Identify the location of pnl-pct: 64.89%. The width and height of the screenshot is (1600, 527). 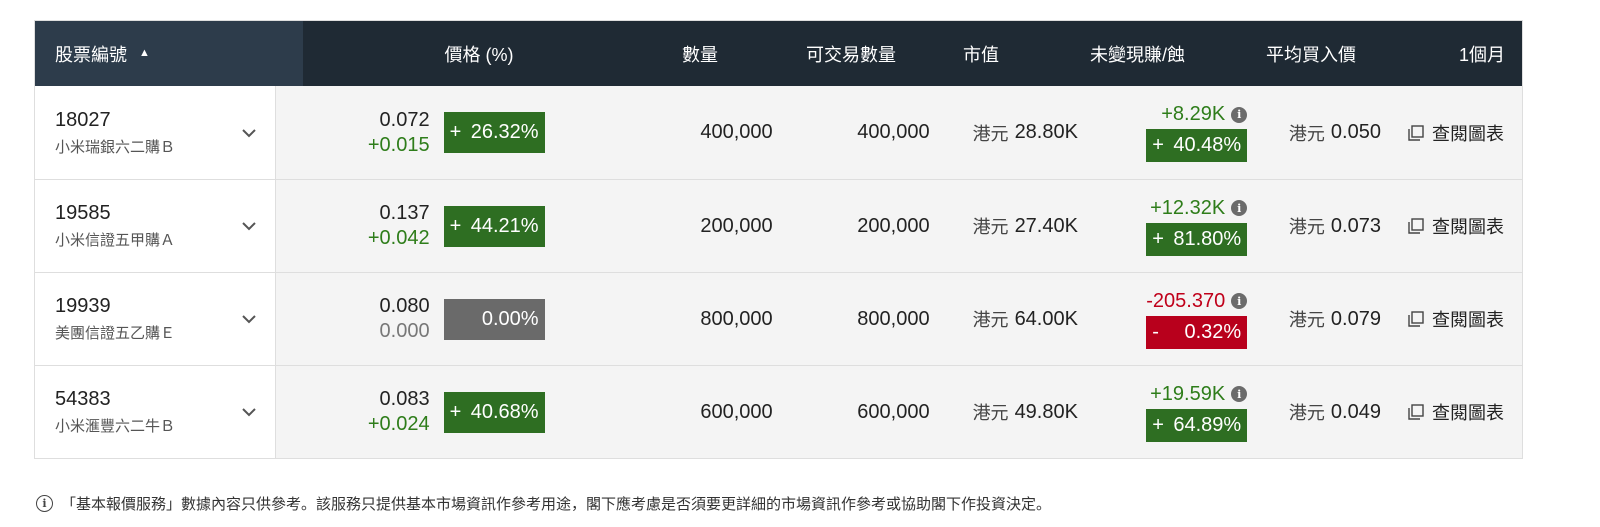
(1207, 424).